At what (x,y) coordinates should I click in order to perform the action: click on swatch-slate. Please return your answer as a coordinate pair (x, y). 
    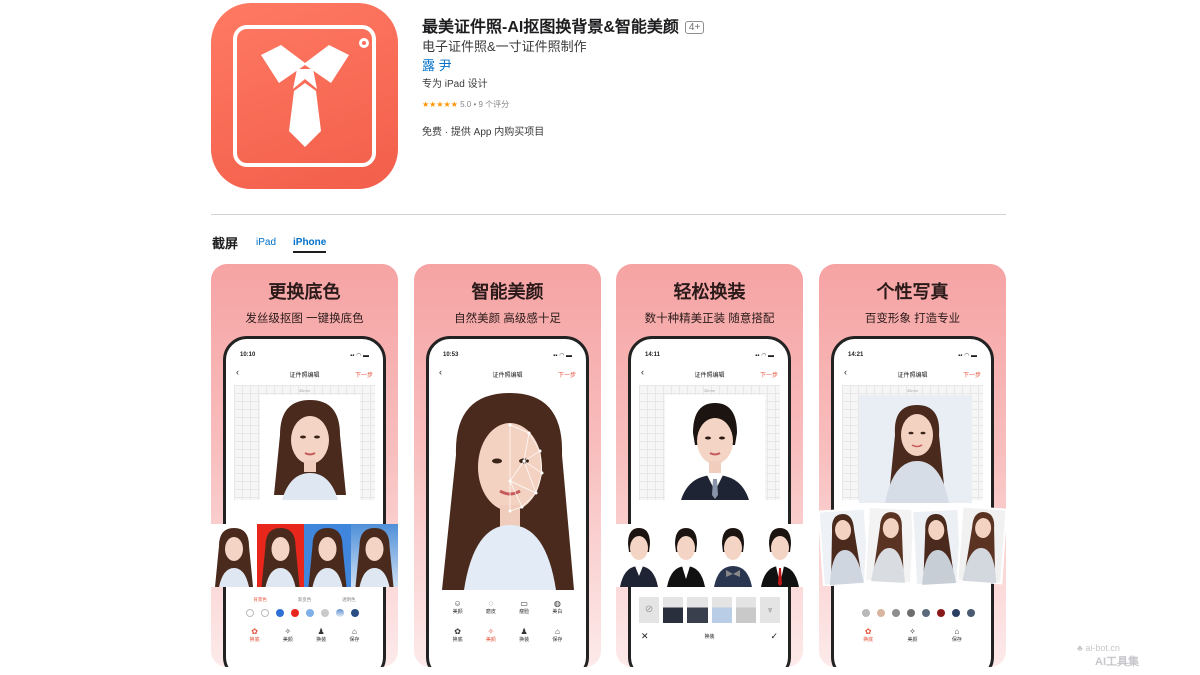
    Looking at the image, I should click on (926, 613).